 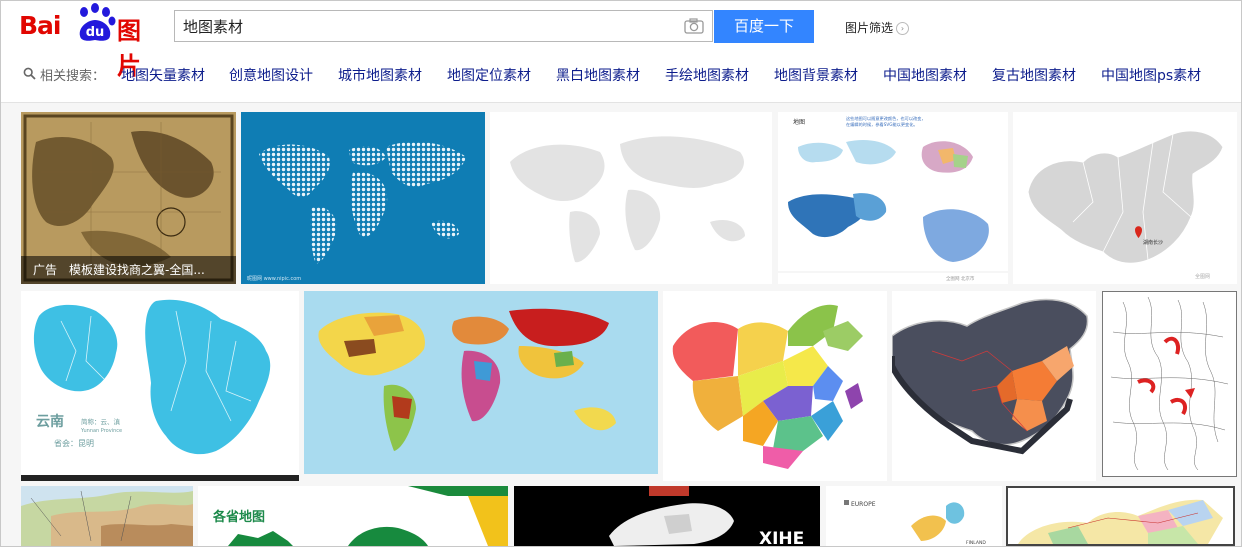 I want to click on image-result: 各省地图, so click(x=353, y=516).